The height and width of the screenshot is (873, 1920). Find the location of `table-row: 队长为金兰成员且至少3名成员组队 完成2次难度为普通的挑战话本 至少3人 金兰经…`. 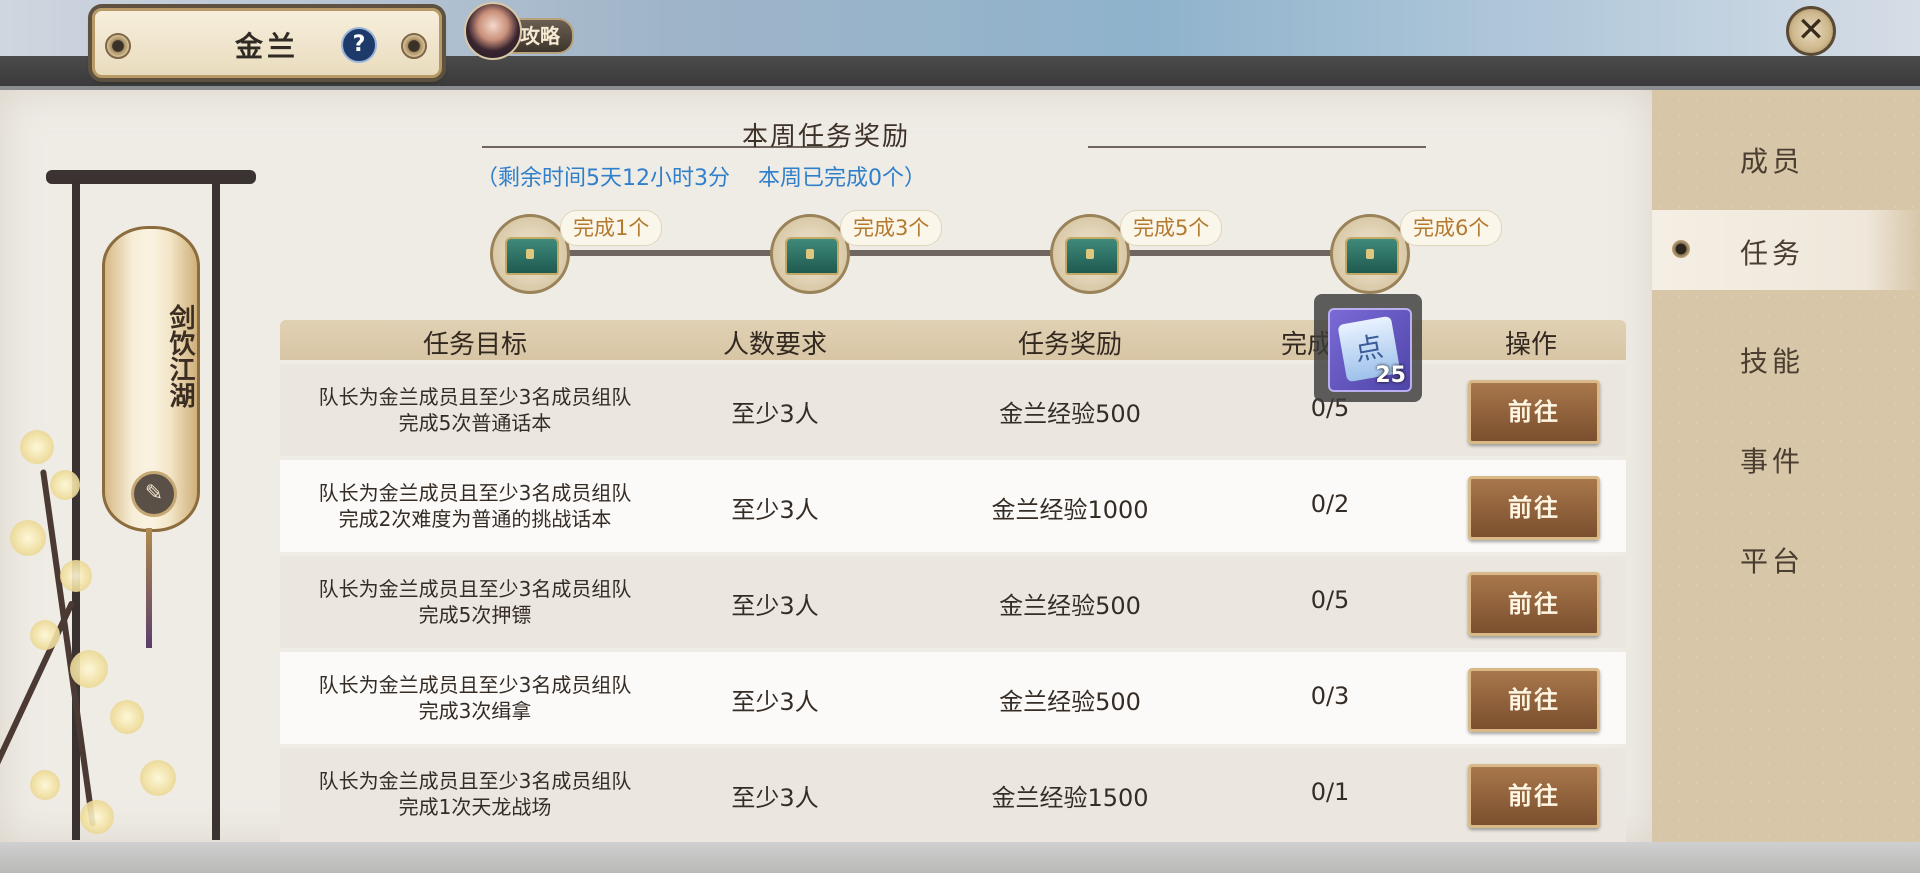

table-row: 队长为金兰成员且至少3名成员组队 完成2次难度为普通的挑战话本 至少3人 金兰经… is located at coordinates (953, 506).